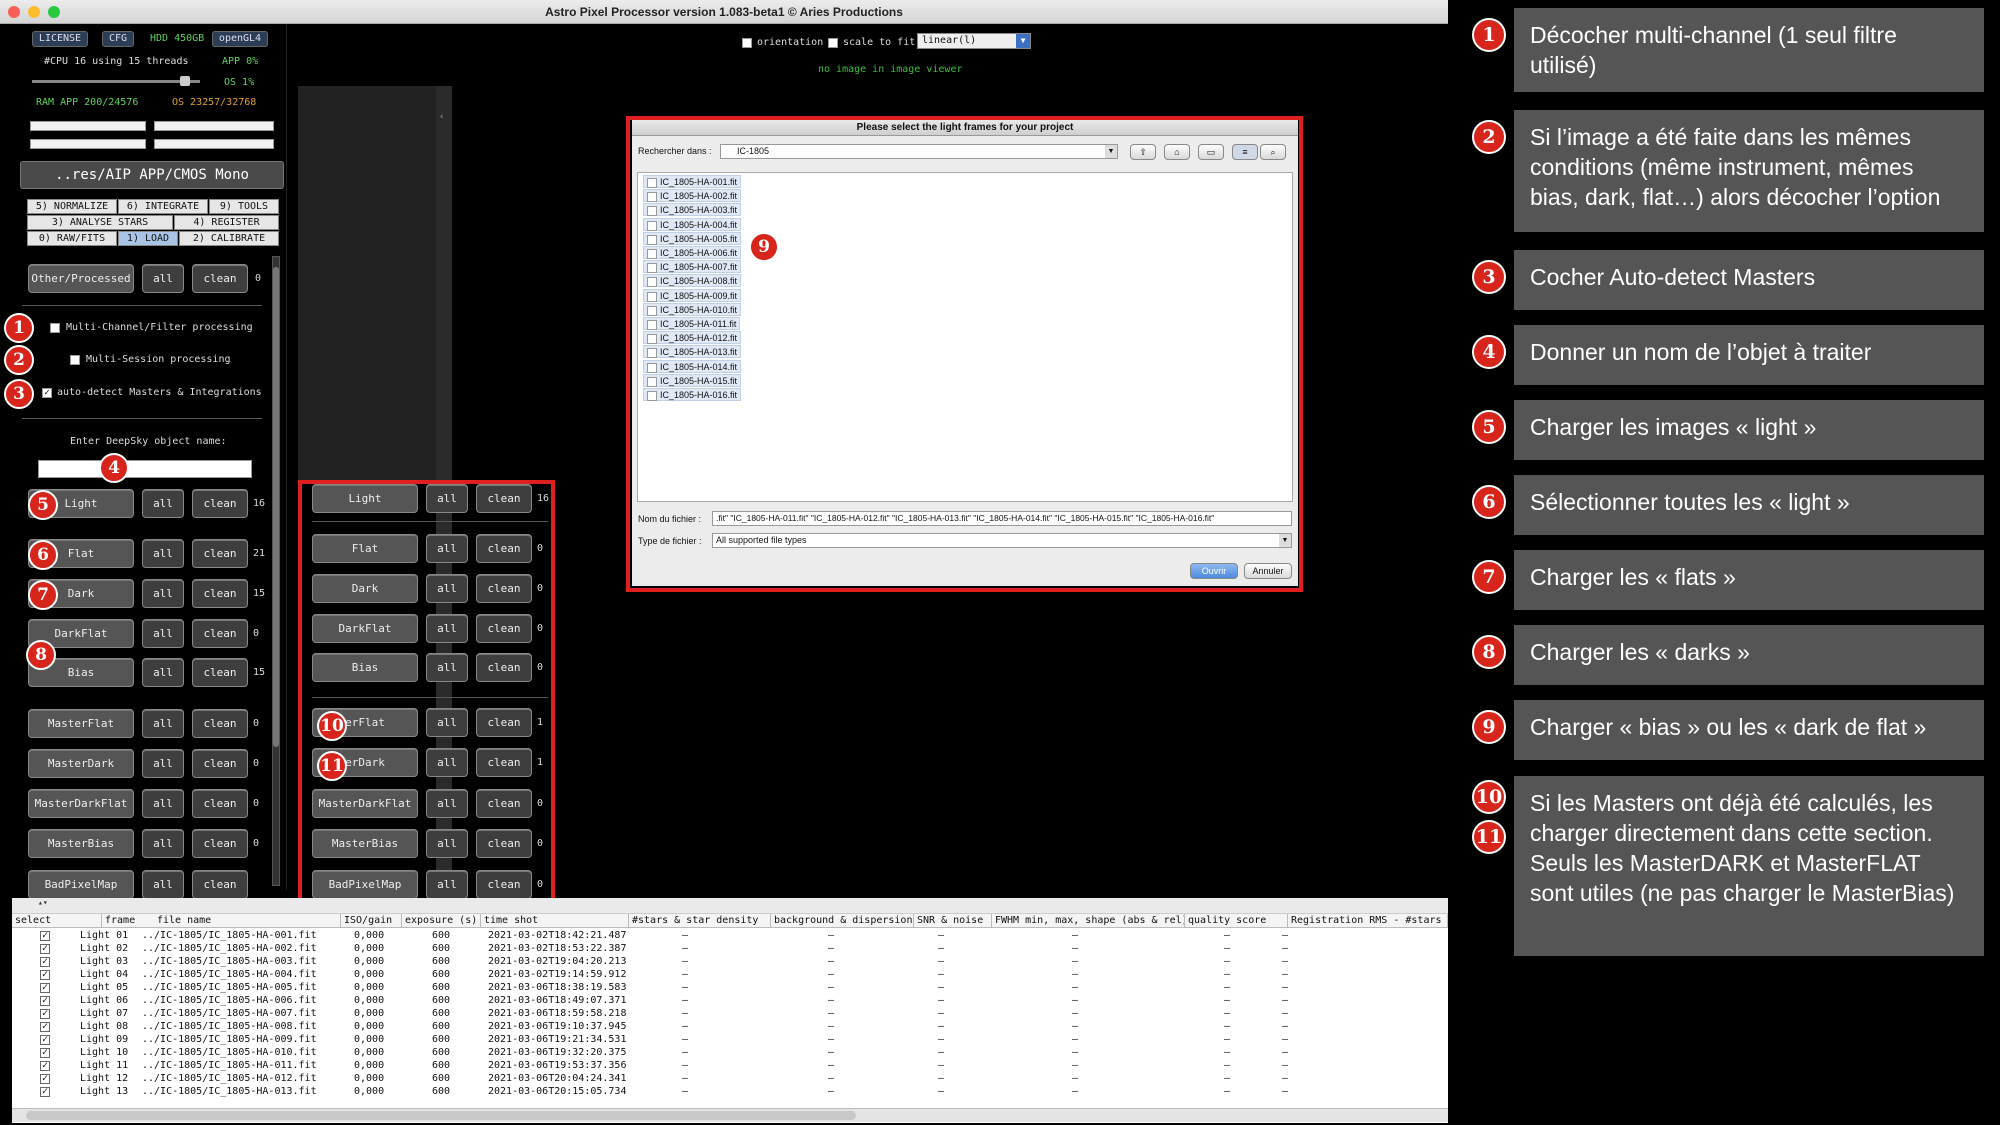 The height and width of the screenshot is (1125, 2000). What do you see at coordinates (163, 593) in the screenshot?
I see `dark-all-button: all` at bounding box center [163, 593].